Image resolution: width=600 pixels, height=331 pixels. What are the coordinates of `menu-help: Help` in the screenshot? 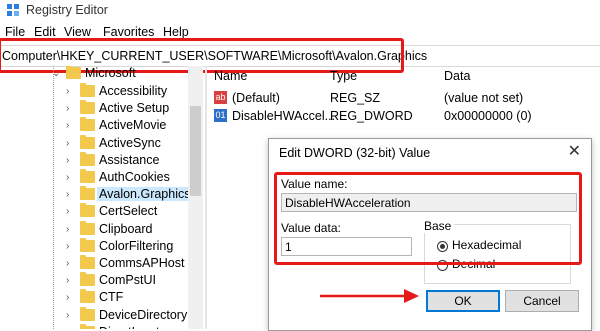 It's located at (176, 32).